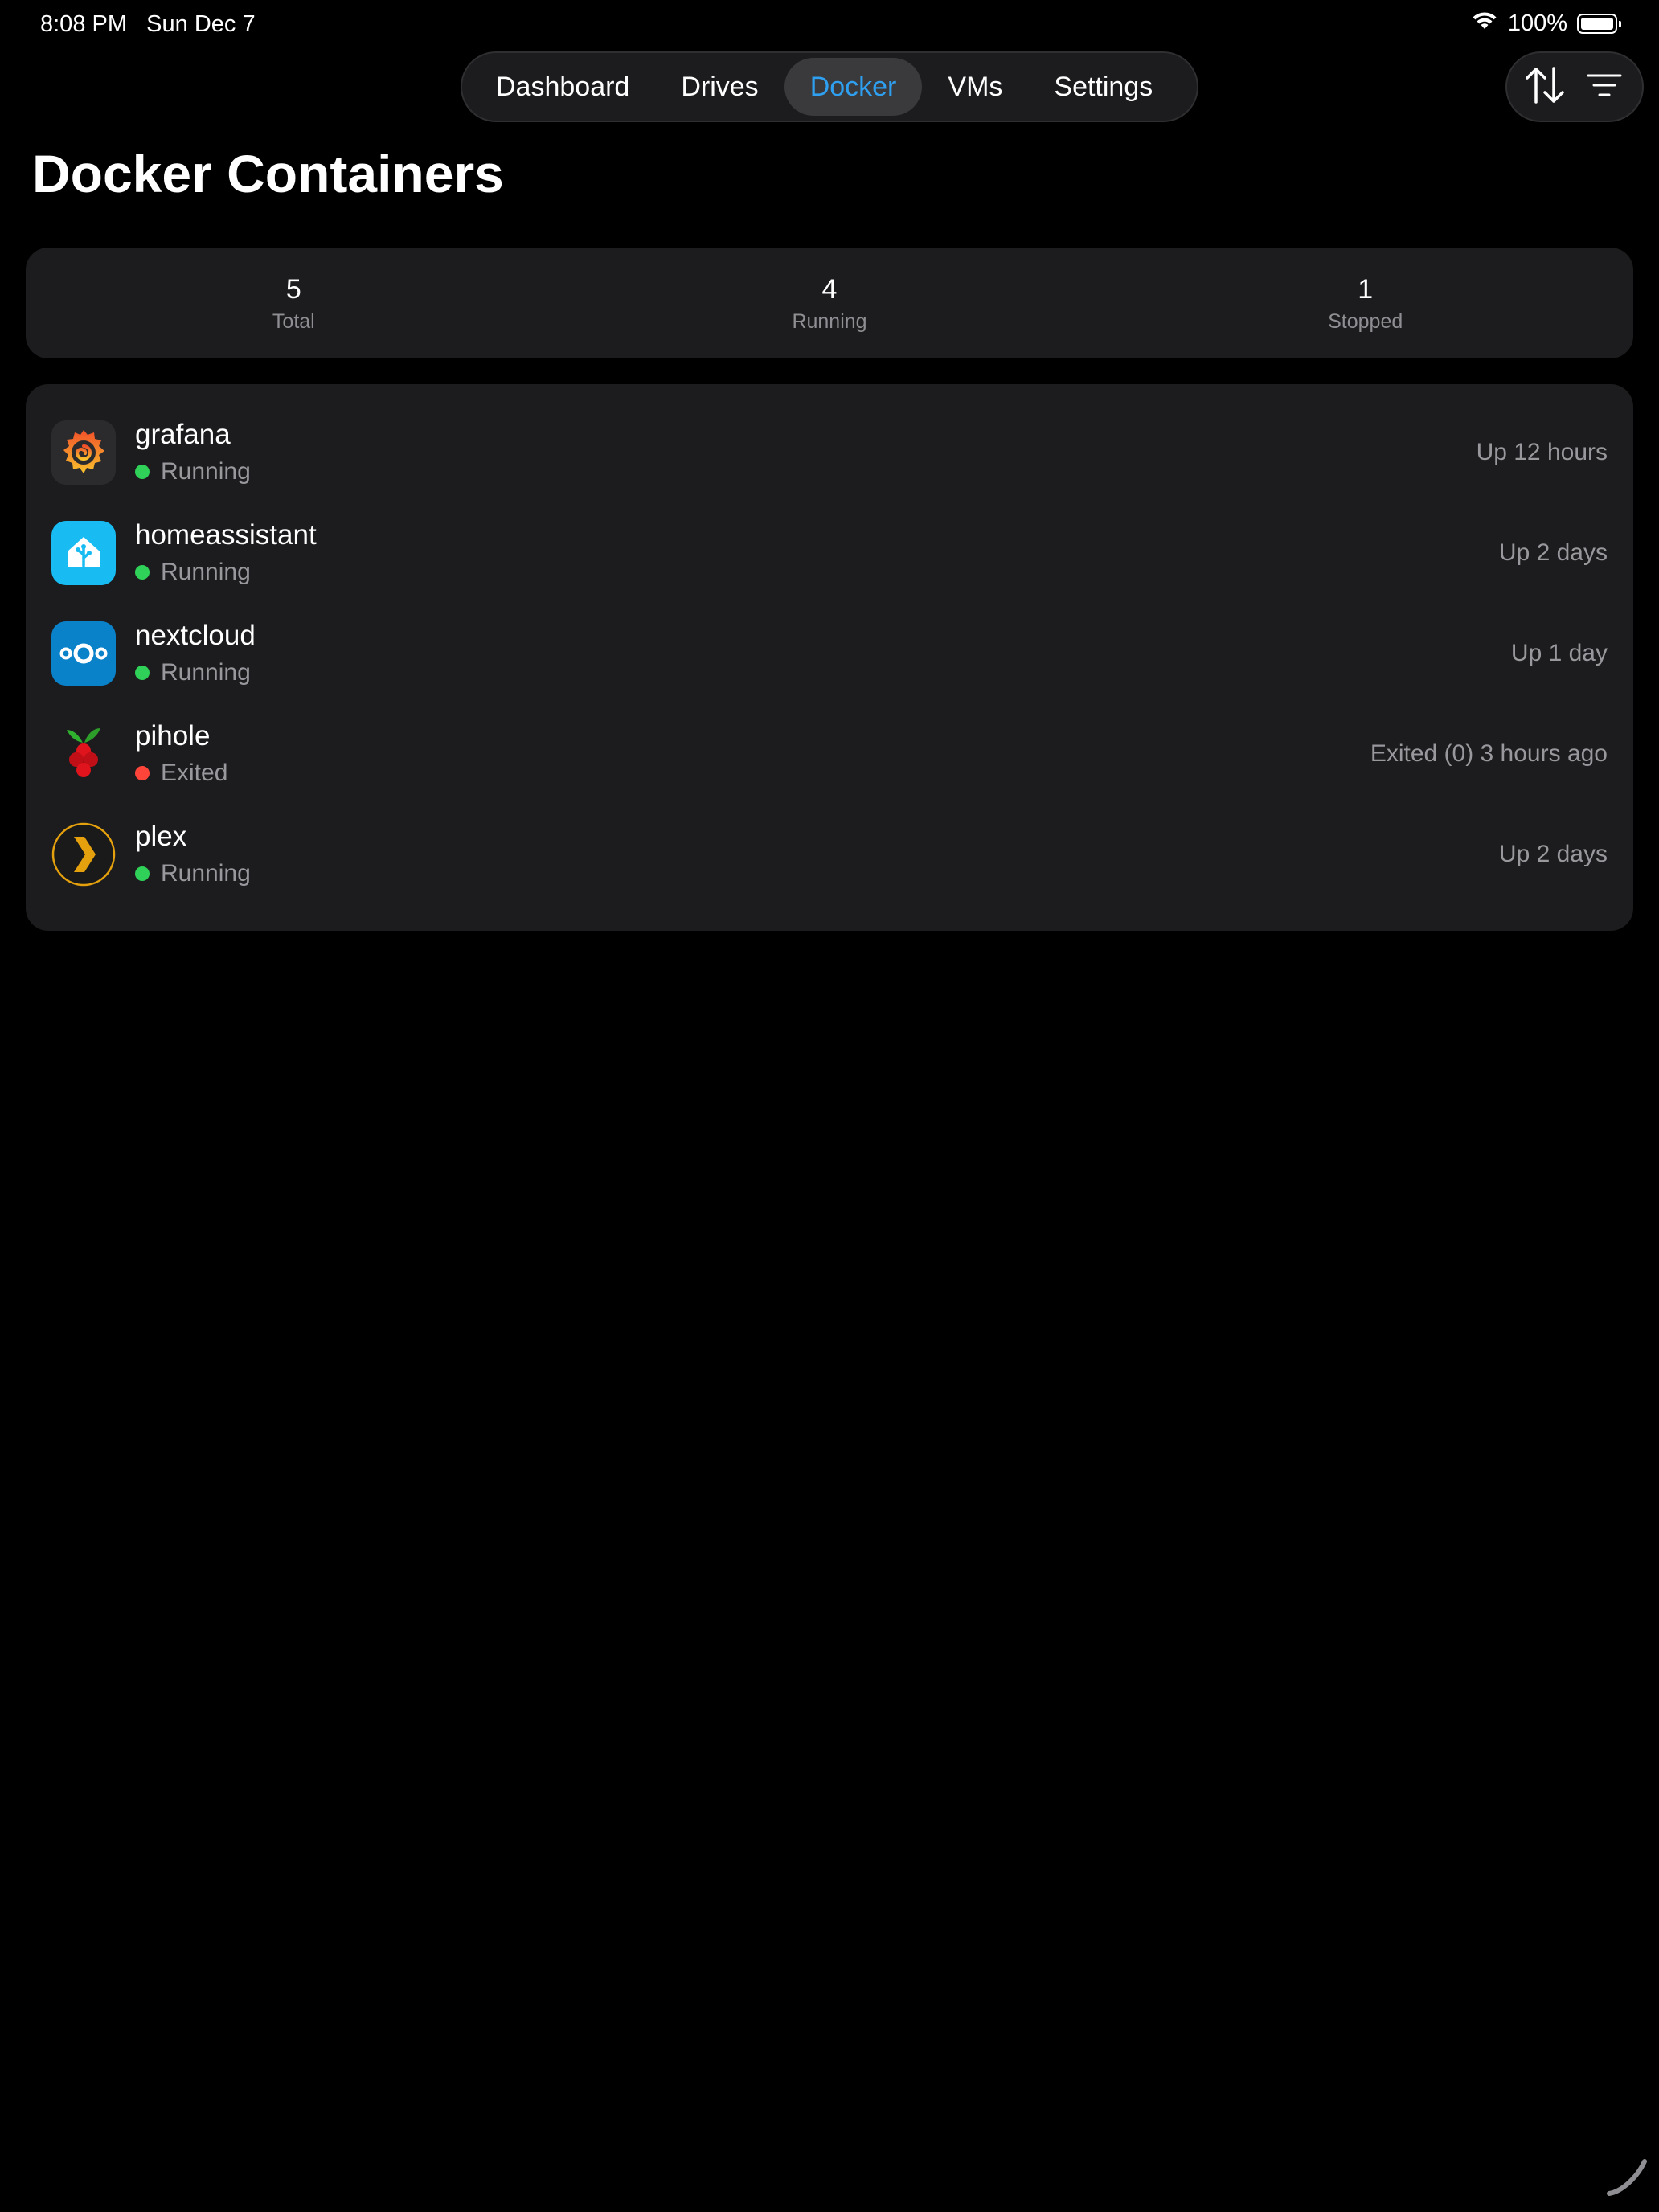  I want to click on toolbar, so click(1574, 86).